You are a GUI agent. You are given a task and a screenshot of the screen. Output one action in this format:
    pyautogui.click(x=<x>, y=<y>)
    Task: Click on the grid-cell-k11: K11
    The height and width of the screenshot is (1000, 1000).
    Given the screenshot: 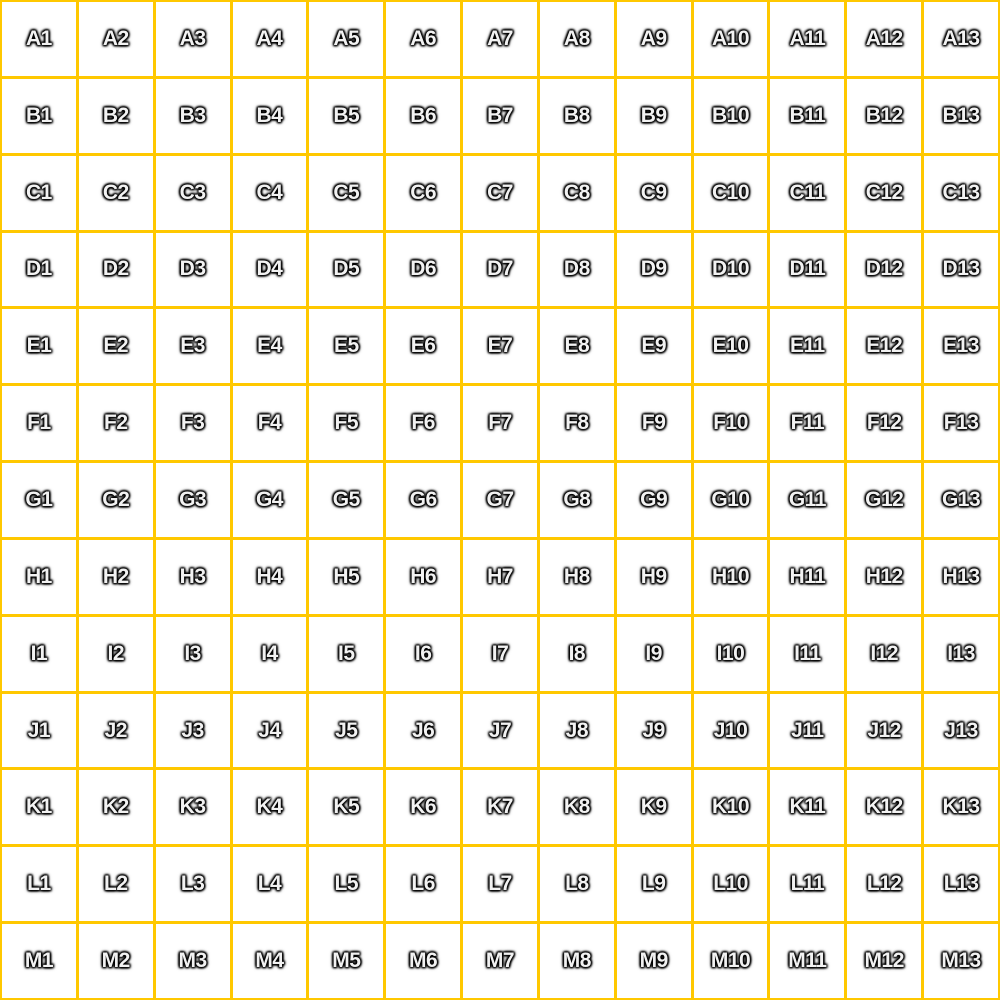 What is the action you would take?
    pyautogui.click(x=807, y=807)
    